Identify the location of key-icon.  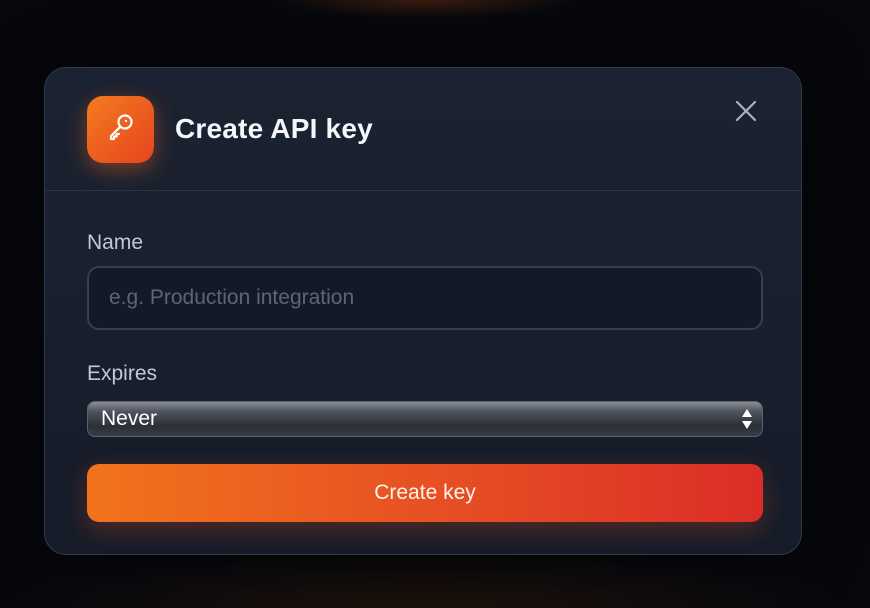
(121, 129).